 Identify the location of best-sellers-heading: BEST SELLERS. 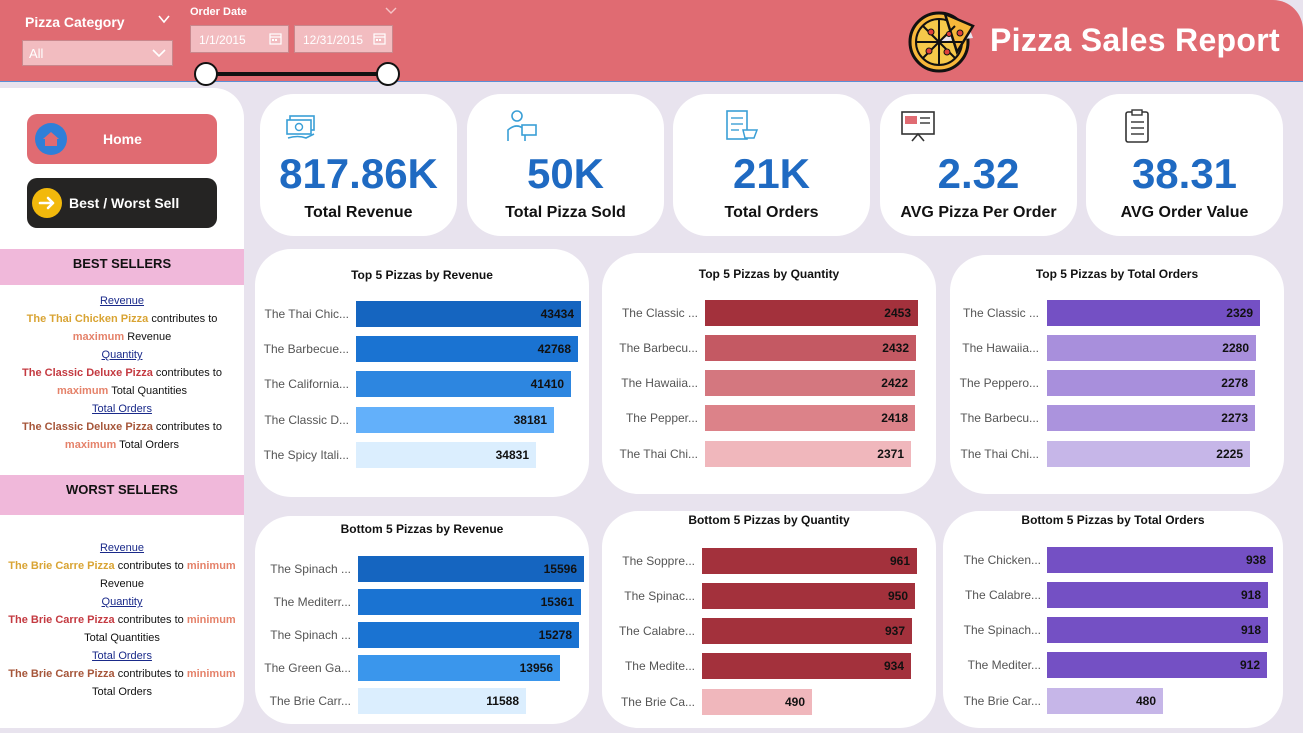
(122, 267).